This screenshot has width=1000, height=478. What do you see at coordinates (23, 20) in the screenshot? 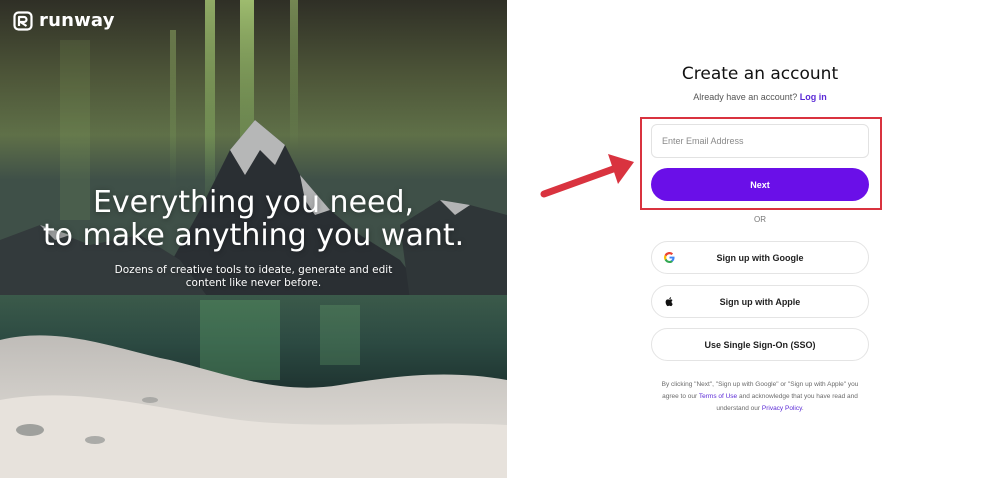
I see `runway-logo-icon` at bounding box center [23, 20].